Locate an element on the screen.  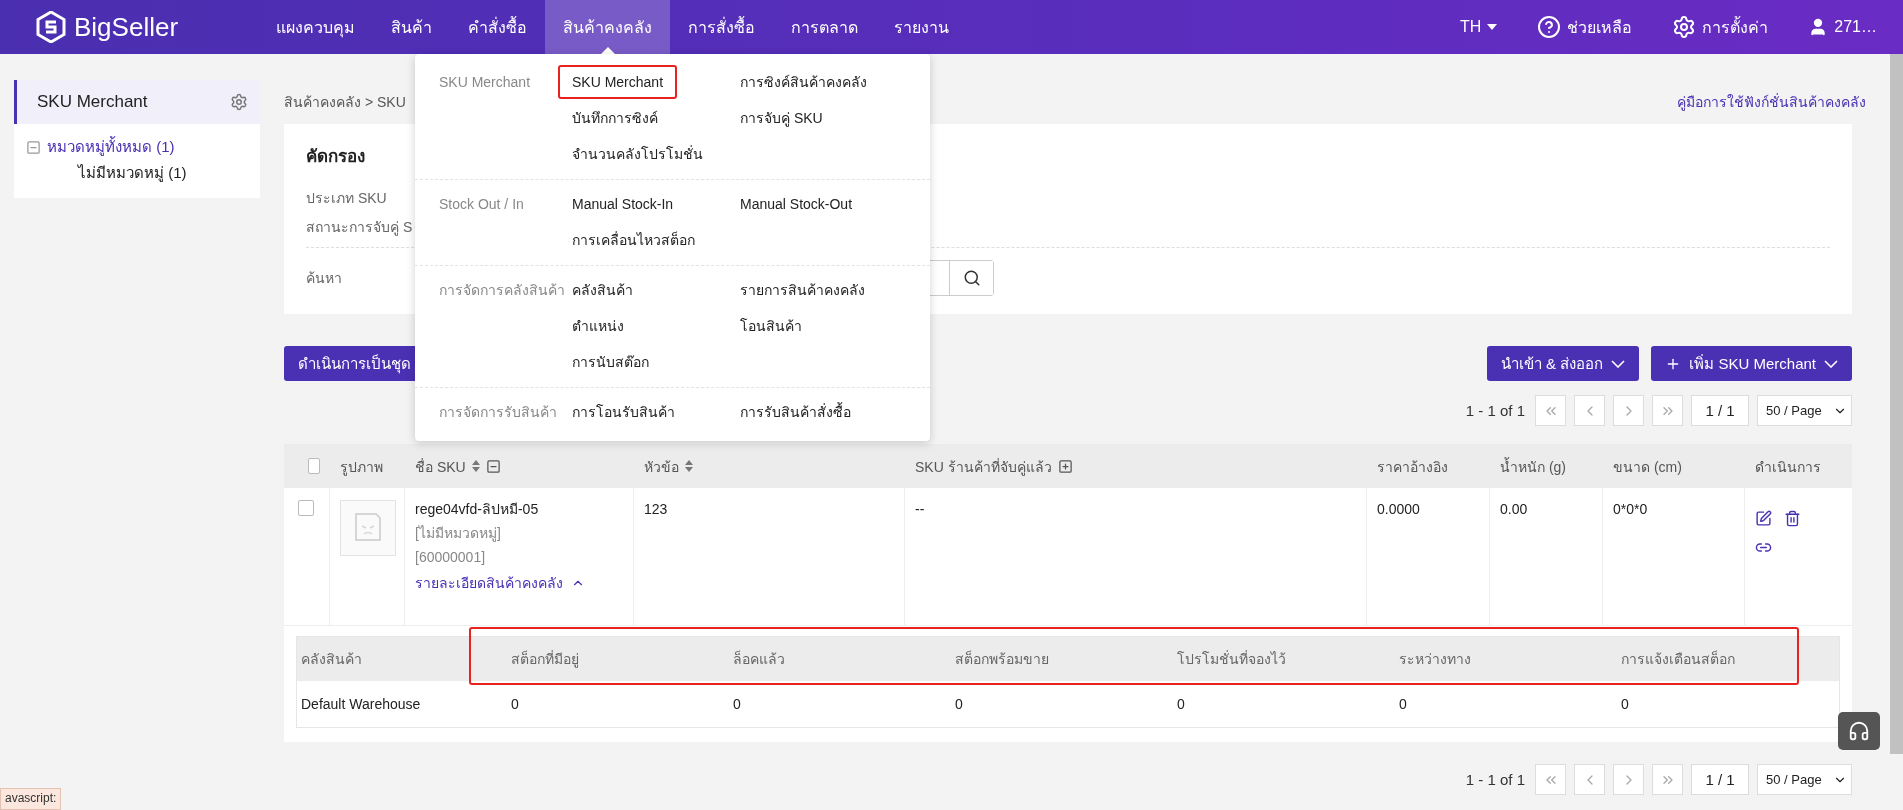
sku-category: [ไม่มีหมวดหมู่] is located at coordinates (458, 533).